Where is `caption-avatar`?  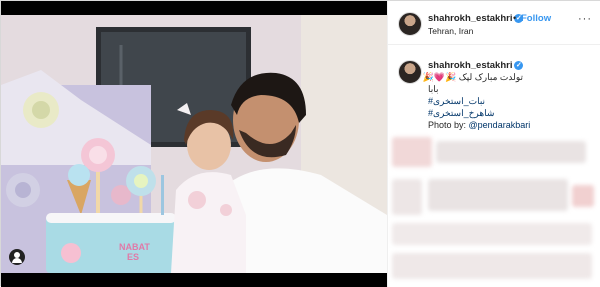 caption-avatar is located at coordinates (410, 72).